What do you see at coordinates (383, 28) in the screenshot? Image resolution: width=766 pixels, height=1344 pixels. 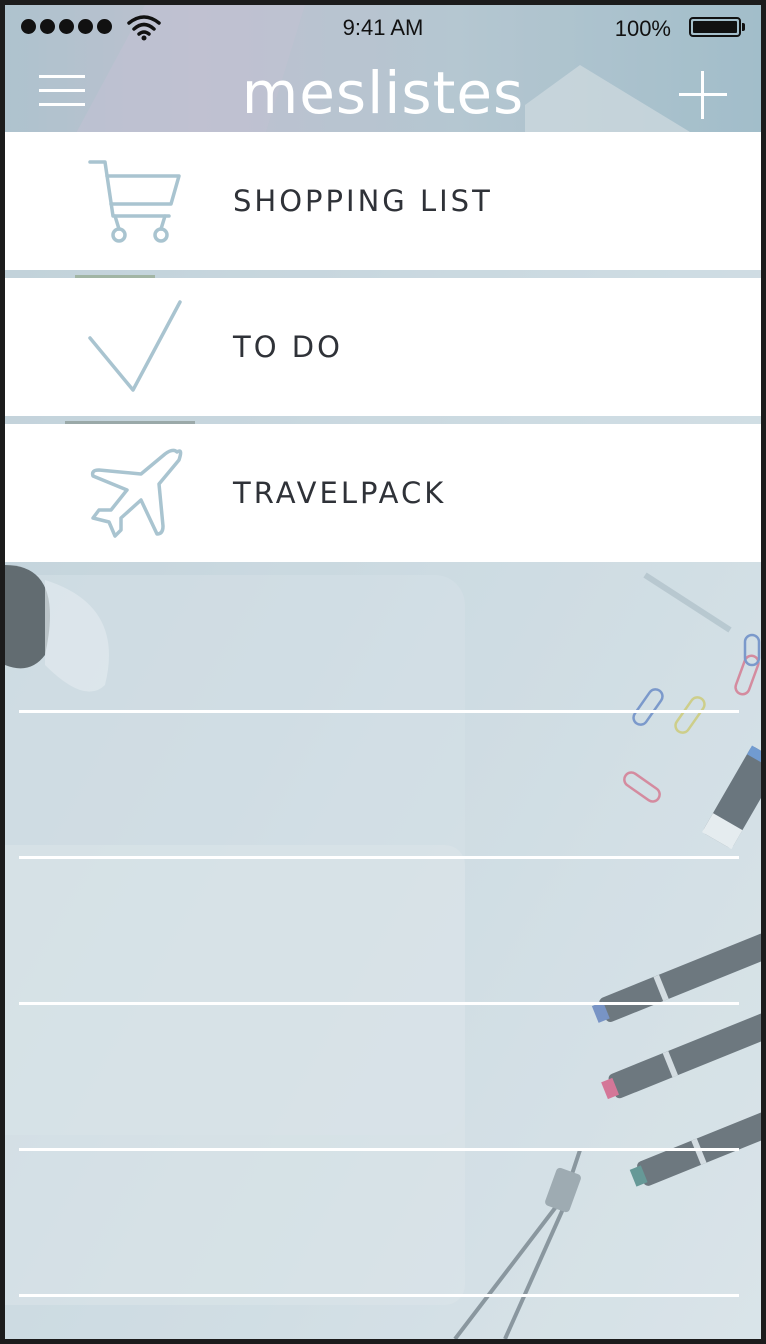 I see `status-bar: 9:41 AM 100%` at bounding box center [383, 28].